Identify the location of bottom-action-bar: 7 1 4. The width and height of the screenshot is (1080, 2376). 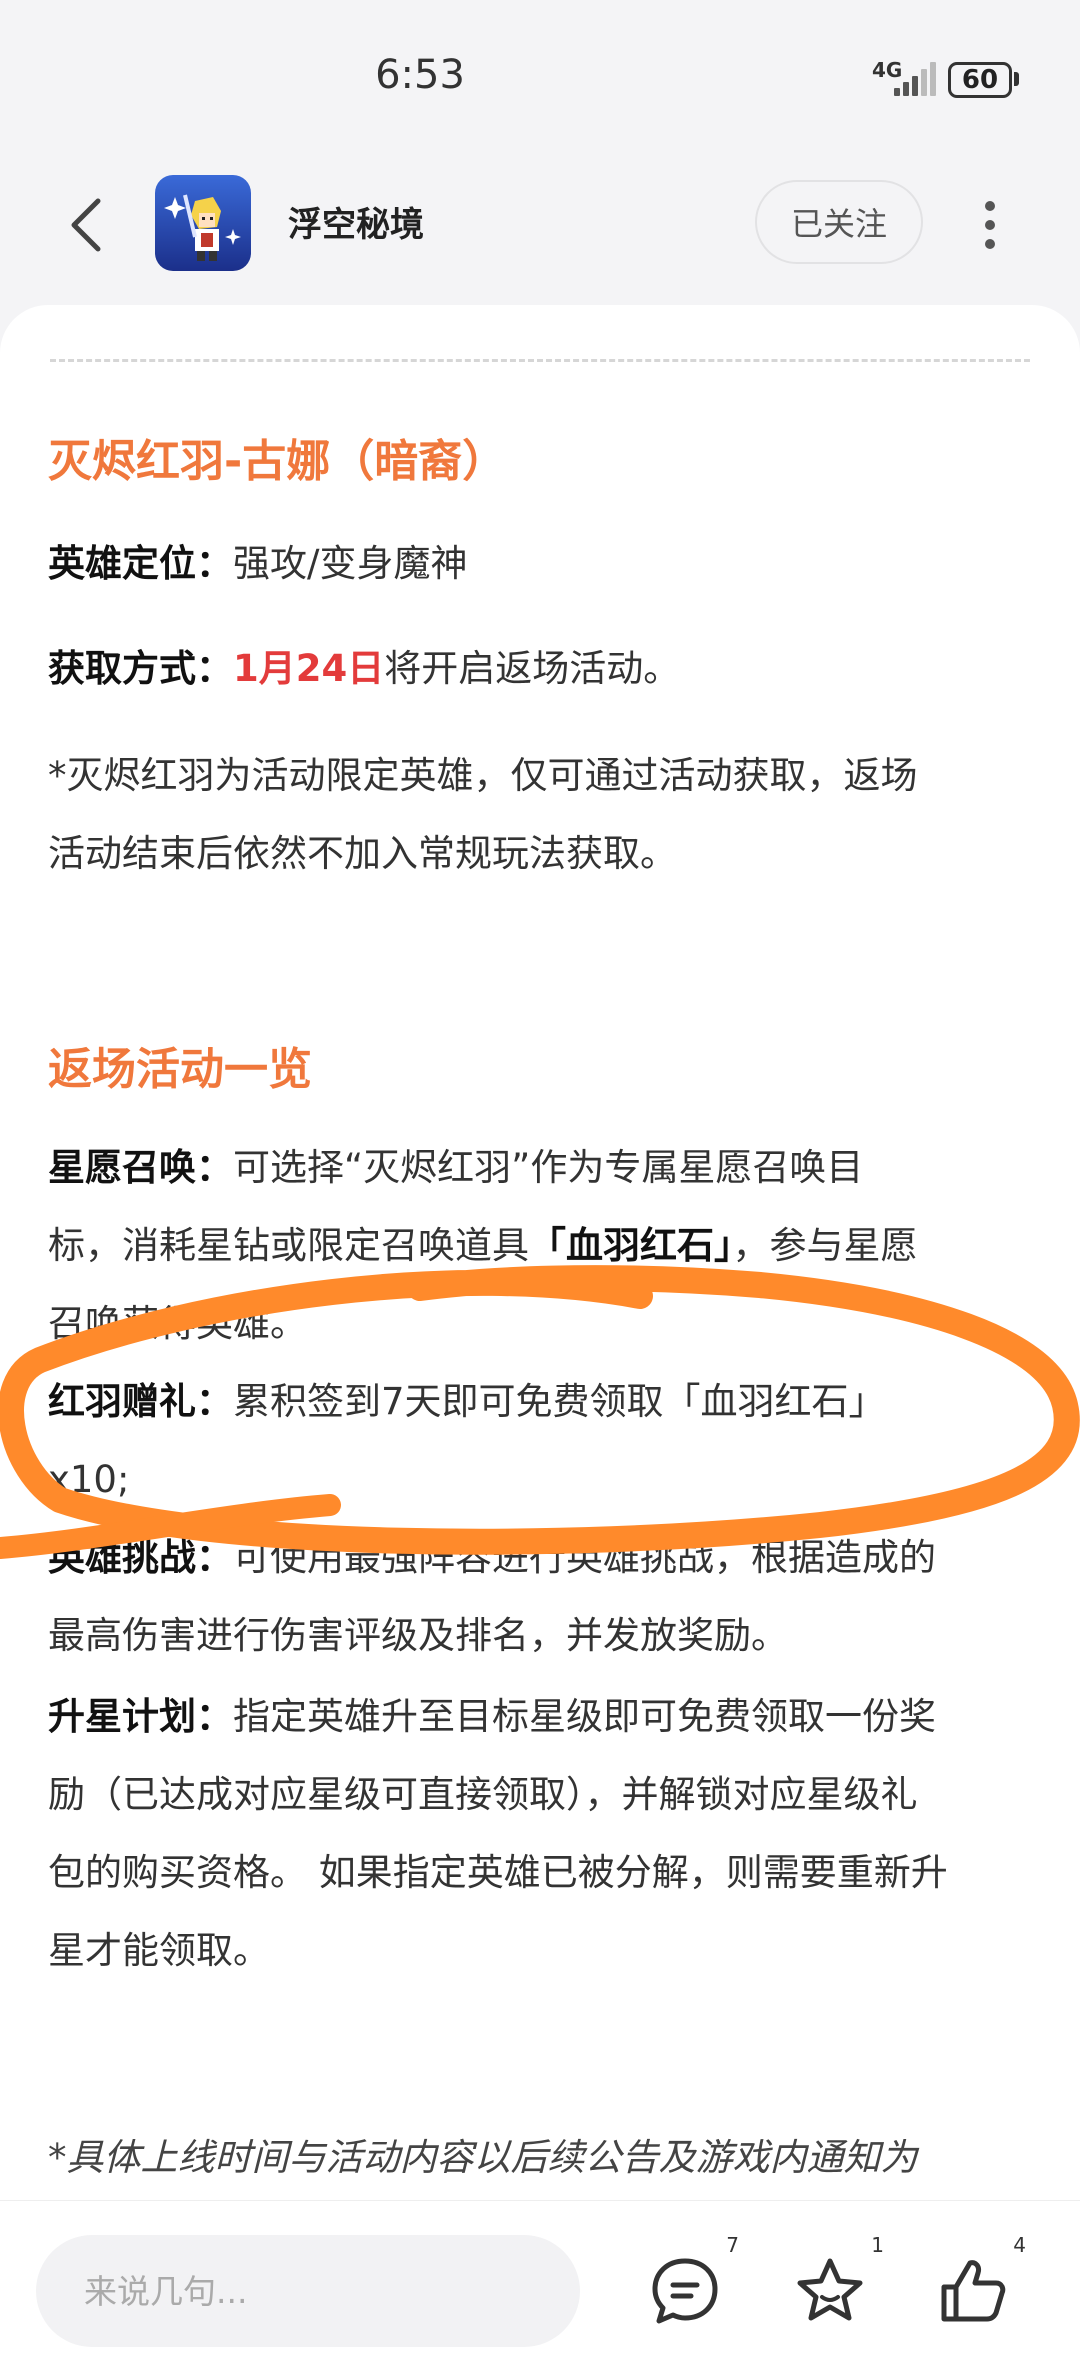
(540, 2288).